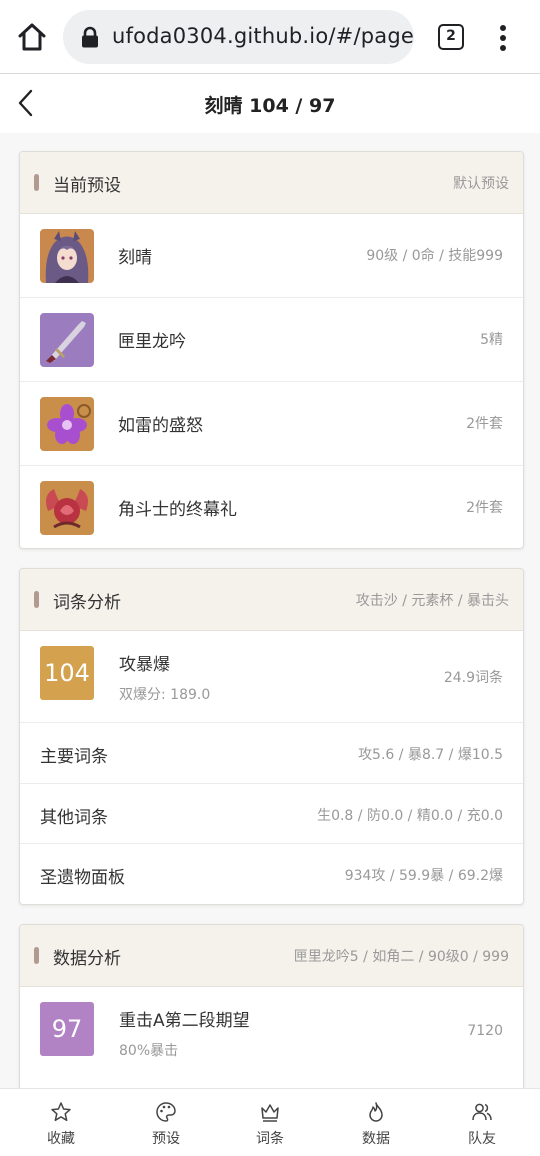  What do you see at coordinates (67, 673) in the screenshot?
I see `score-badge: 104` at bounding box center [67, 673].